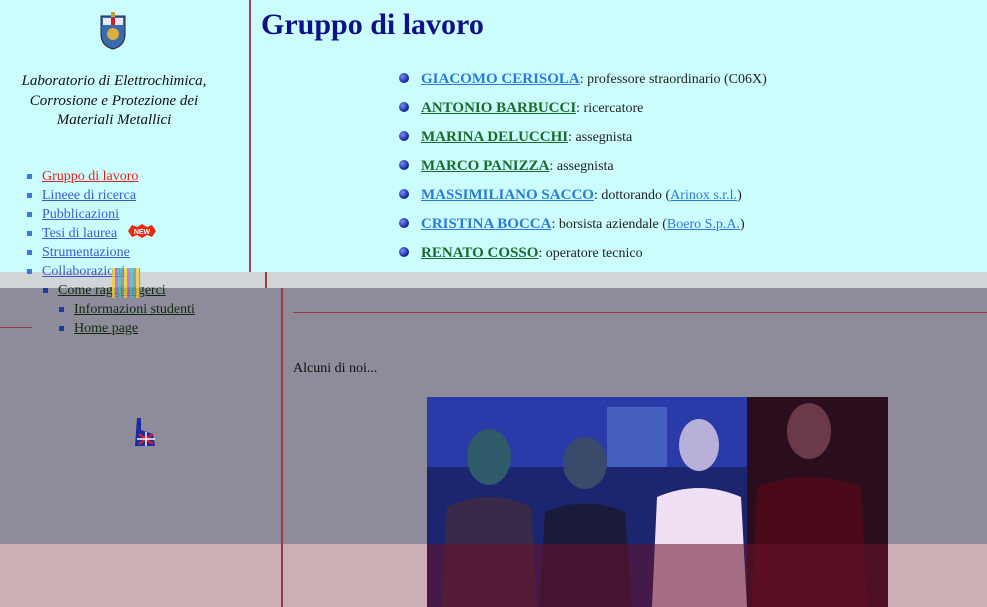 The image size is (987, 607). What do you see at coordinates (500, 79) in the screenshot?
I see `member-link: GIACOMO CERISOLA` at bounding box center [500, 79].